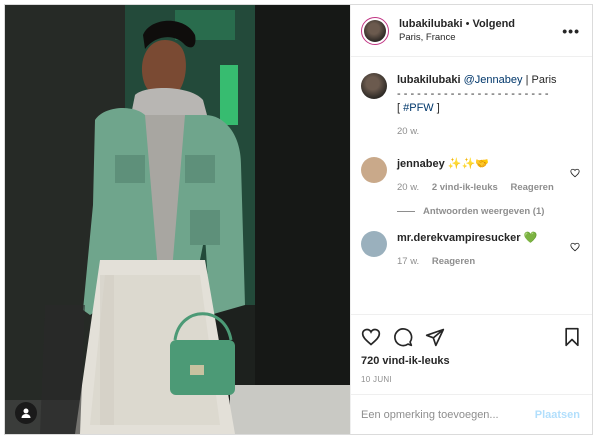 This screenshot has width=600, height=442. Describe the element at coordinates (375, 30) in the screenshot. I see `author-avatar` at that location.